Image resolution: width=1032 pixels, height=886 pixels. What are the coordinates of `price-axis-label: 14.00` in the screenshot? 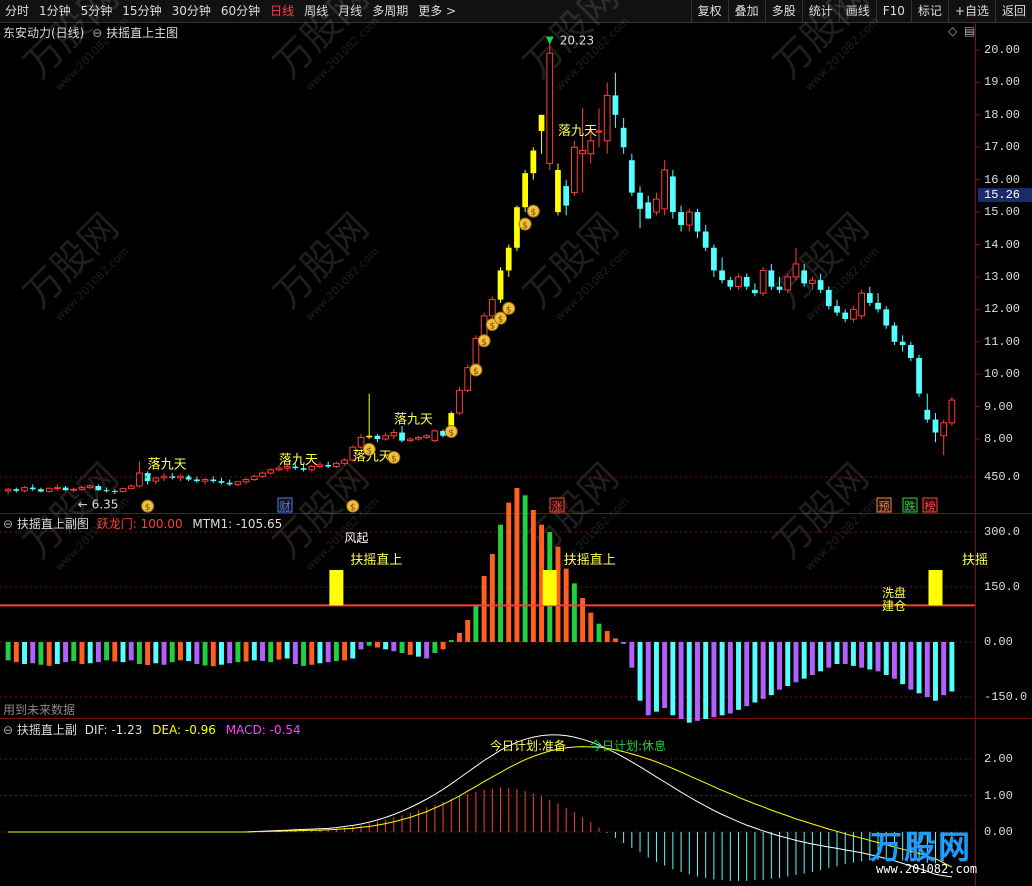 It's located at (1002, 244).